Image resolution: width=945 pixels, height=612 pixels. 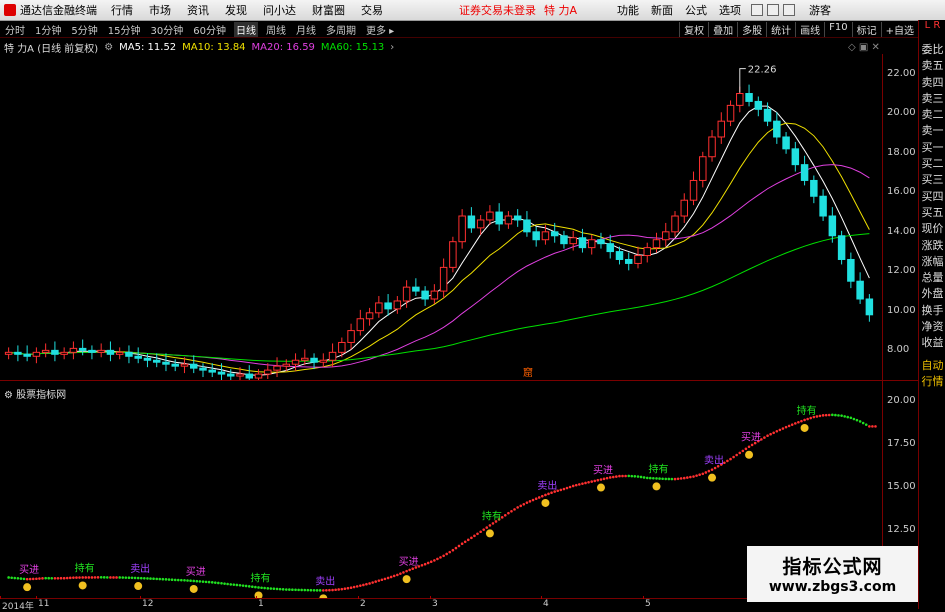 What do you see at coordinates (932, 115) in the screenshot?
I see `side-item: 卖二` at bounding box center [932, 115].